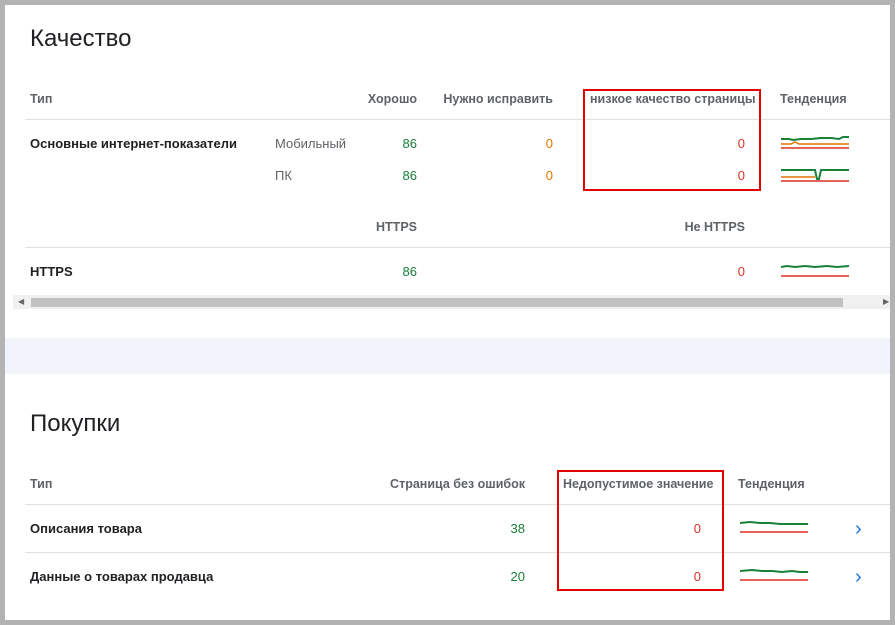 The width and height of the screenshot is (895, 625). What do you see at coordinates (498, 99) in the screenshot?
I see `quality-header-needs-fix-label: Нужно исправить` at bounding box center [498, 99].